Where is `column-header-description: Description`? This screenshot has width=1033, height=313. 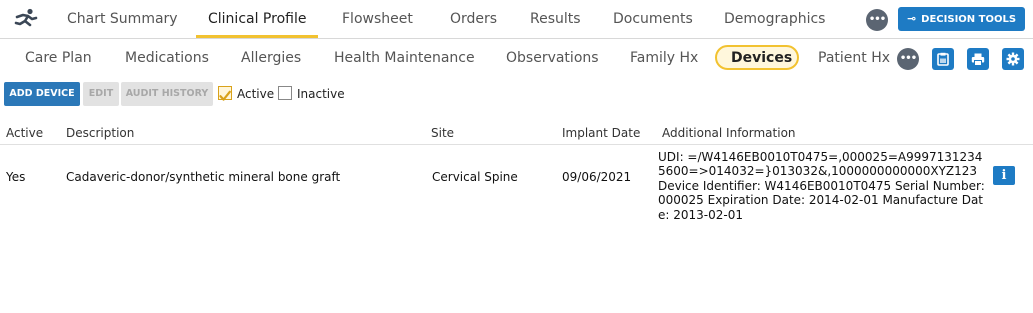
column-header-description: Description is located at coordinates (100, 133).